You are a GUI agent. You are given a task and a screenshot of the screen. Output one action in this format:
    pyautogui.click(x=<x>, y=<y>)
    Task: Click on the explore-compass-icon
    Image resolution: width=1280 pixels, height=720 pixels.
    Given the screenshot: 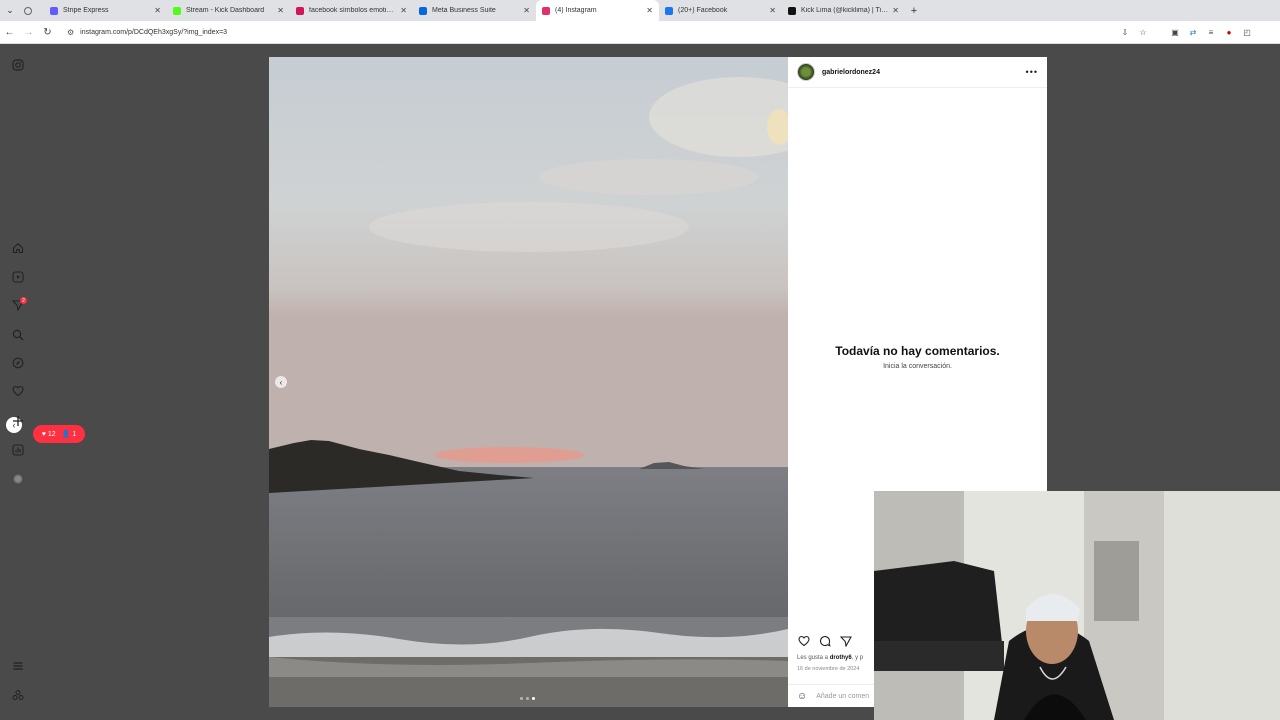 What is the action you would take?
    pyautogui.click(x=18, y=363)
    